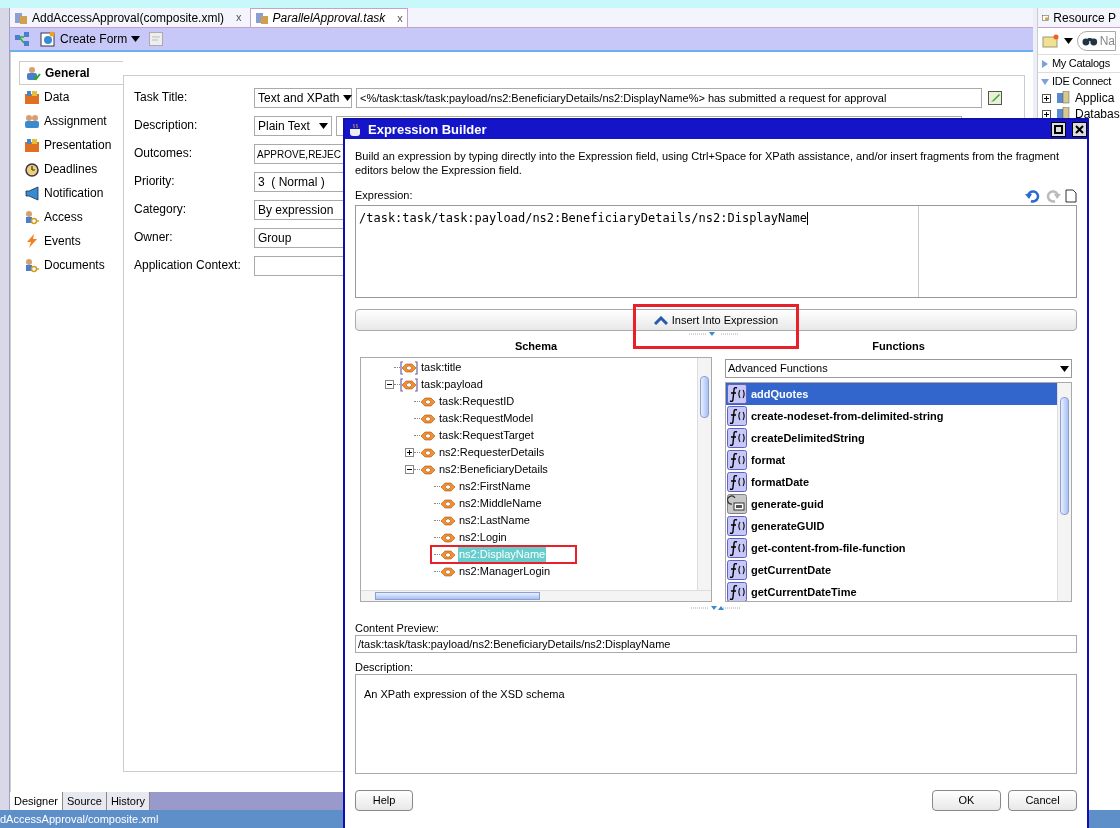 This screenshot has width=1120, height=828. What do you see at coordinates (891, 438) in the screenshot?
I see `function-item: createDelimitedString` at bounding box center [891, 438].